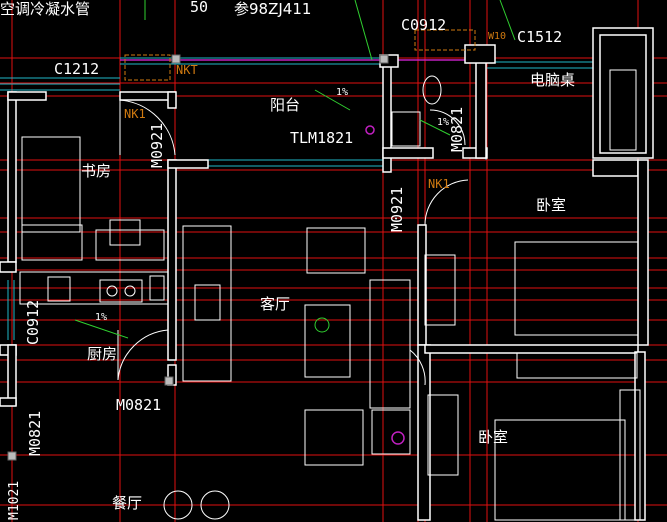 The image size is (667, 522). What do you see at coordinates (187, 70) in the screenshot?
I see `label-nkt: NKT` at bounding box center [187, 70].